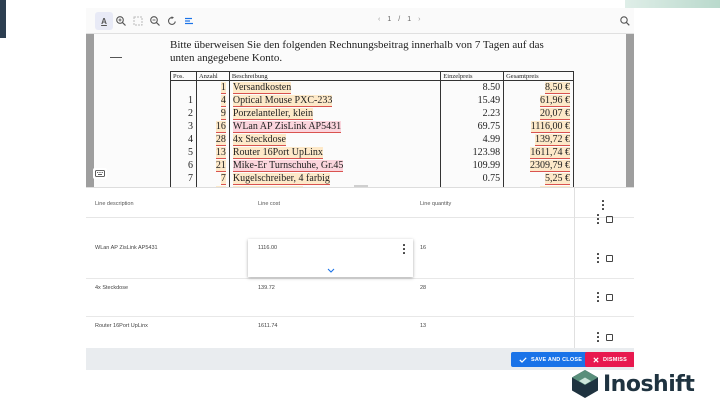 The width and height of the screenshot is (720, 405). Describe the element at coordinates (372, 152) in the screenshot. I see `invoice-line-row: 5 13 Router 16Port UpLinx 123.98 1611,74 €` at that location.